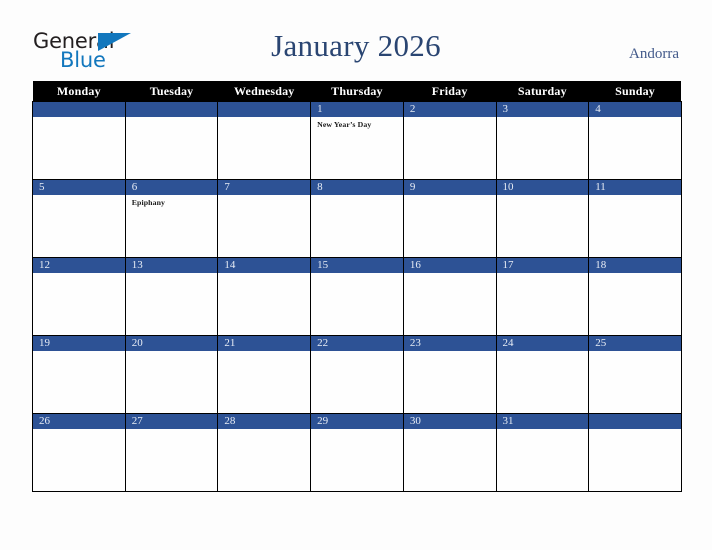  What do you see at coordinates (542, 187) in the screenshot?
I see `day-number: 10` at bounding box center [542, 187].